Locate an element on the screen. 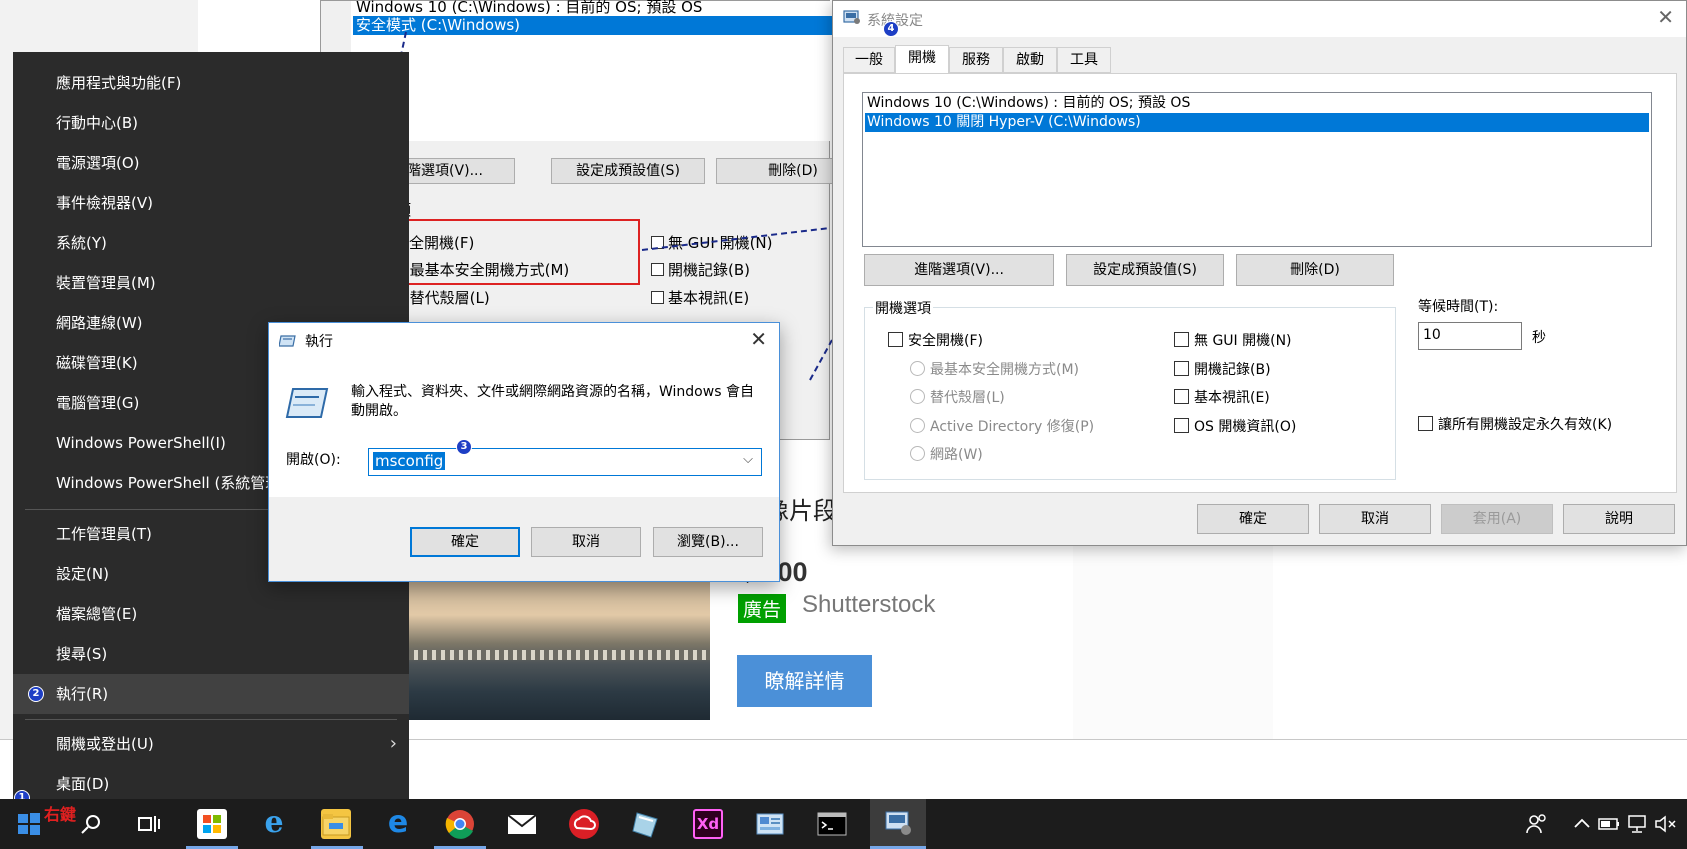  menu-item-event-viewer: 事件檢視器(V) is located at coordinates (211, 203).